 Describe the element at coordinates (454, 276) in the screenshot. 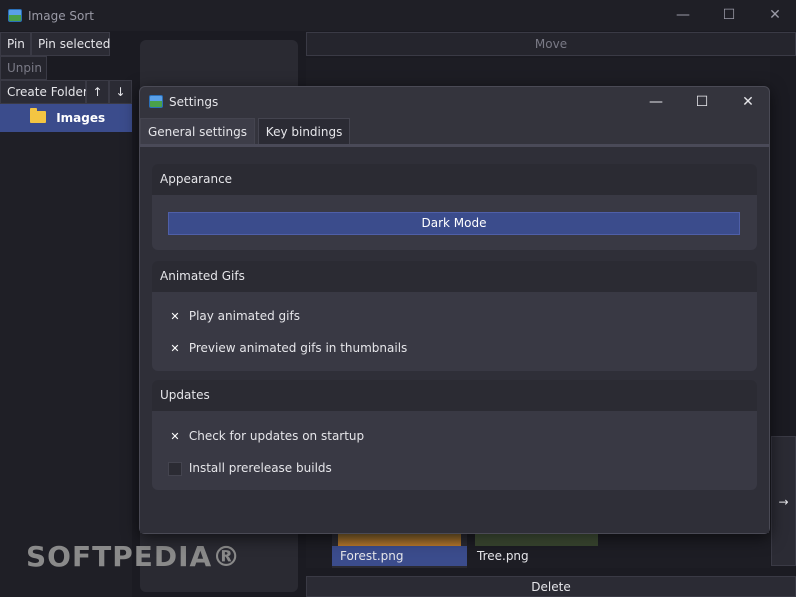

I see `animated-gifs-header: Animated Gifs` at that location.